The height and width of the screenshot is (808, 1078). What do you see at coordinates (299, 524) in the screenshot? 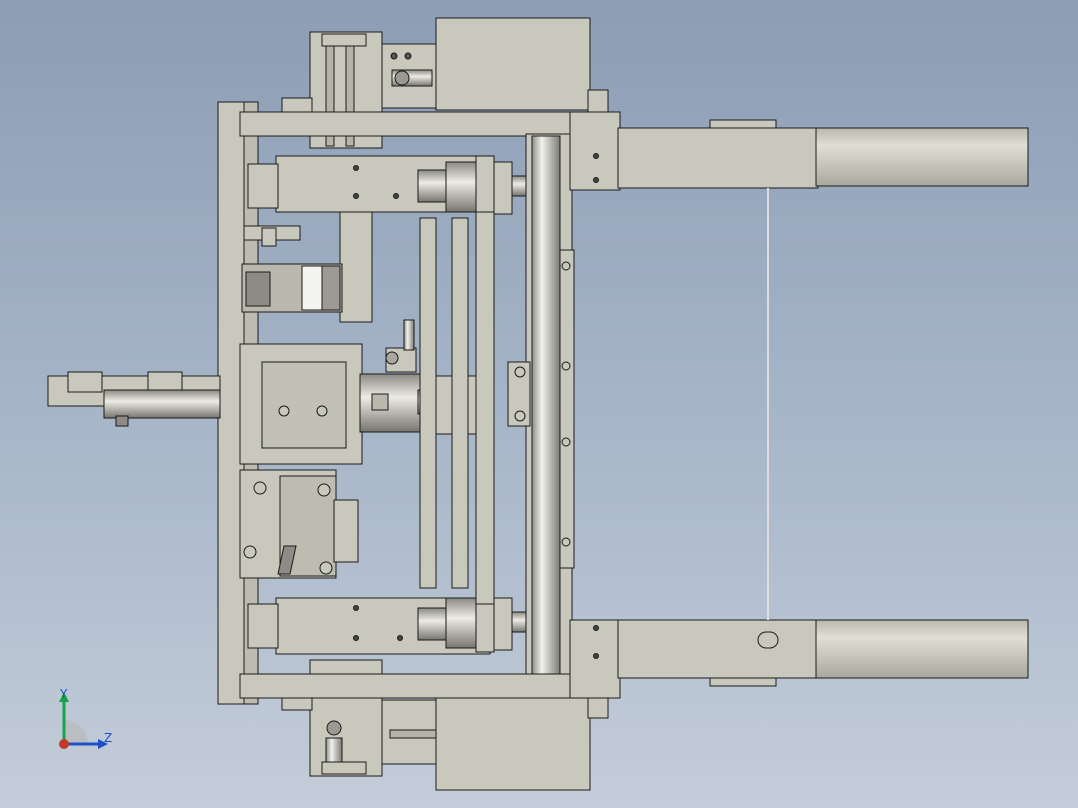
I see `motor-assembly` at bounding box center [299, 524].